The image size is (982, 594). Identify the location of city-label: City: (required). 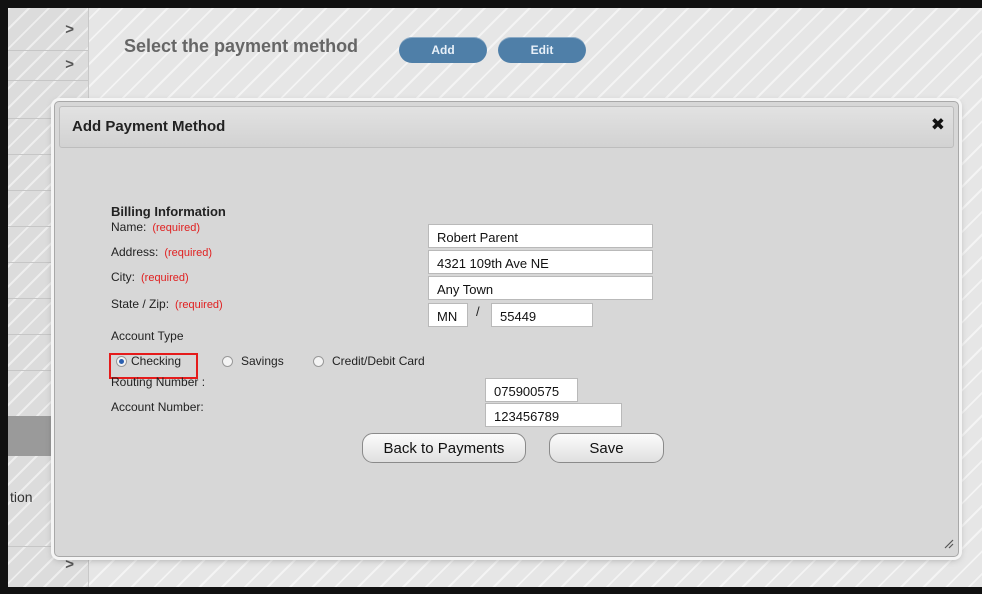
(150, 277).